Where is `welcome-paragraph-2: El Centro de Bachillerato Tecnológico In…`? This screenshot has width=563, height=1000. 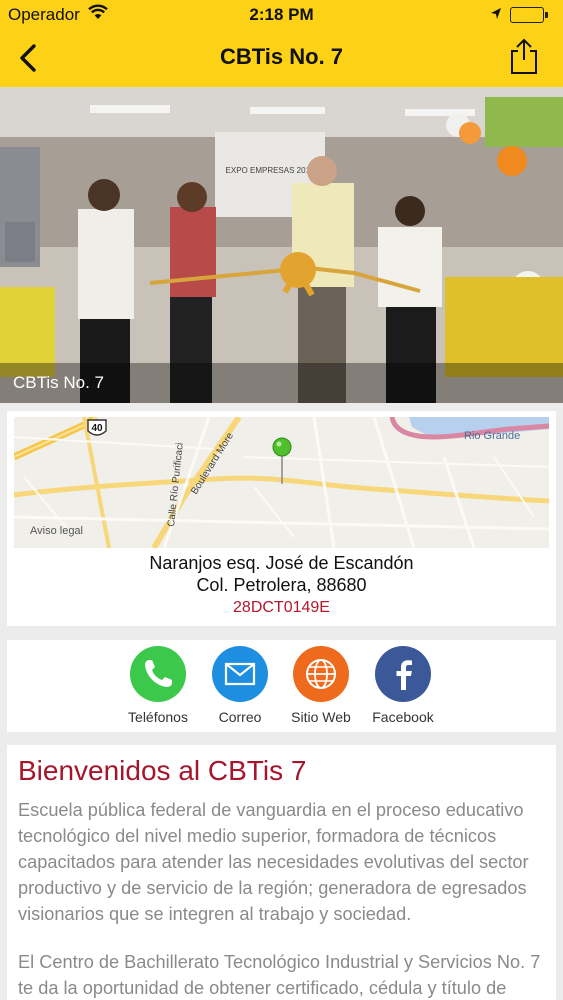 welcome-paragraph-2: El Centro de Bachillerato Tecnológico In… is located at coordinates (279, 975).